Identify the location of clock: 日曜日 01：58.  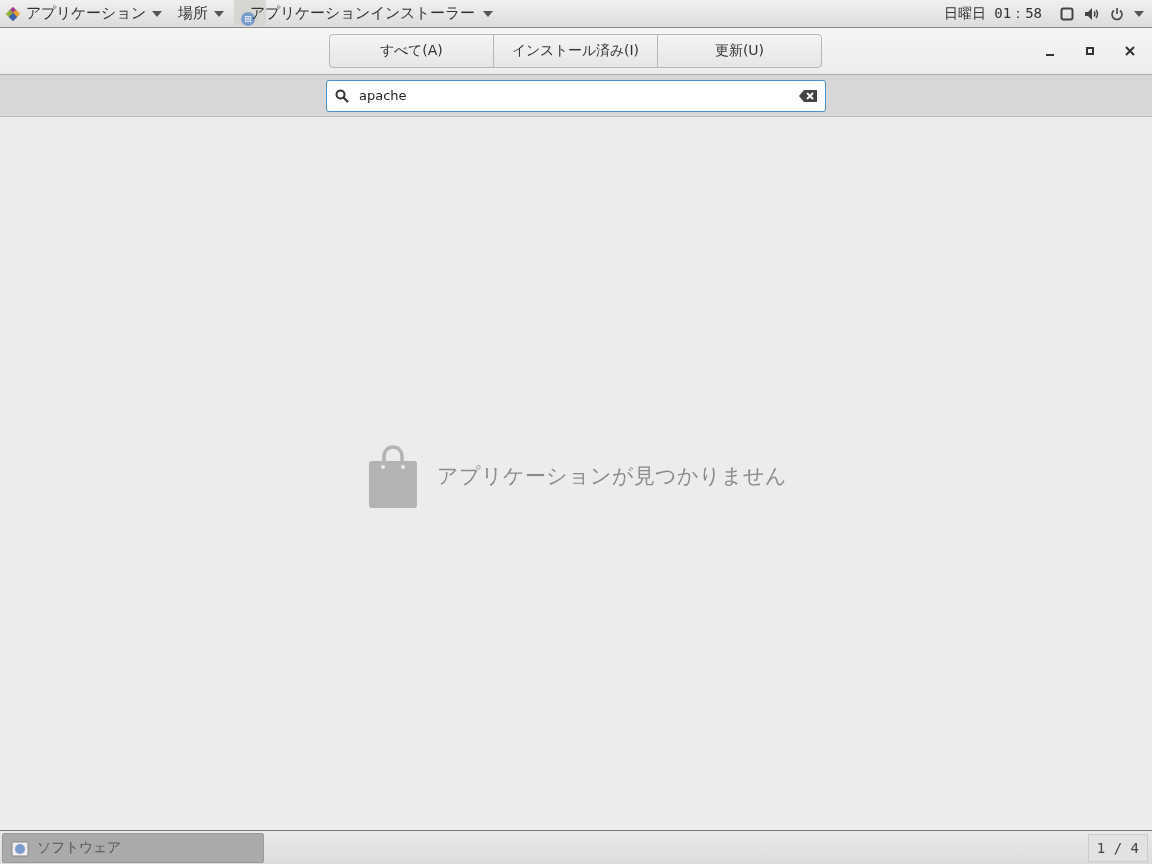
(992, 13).